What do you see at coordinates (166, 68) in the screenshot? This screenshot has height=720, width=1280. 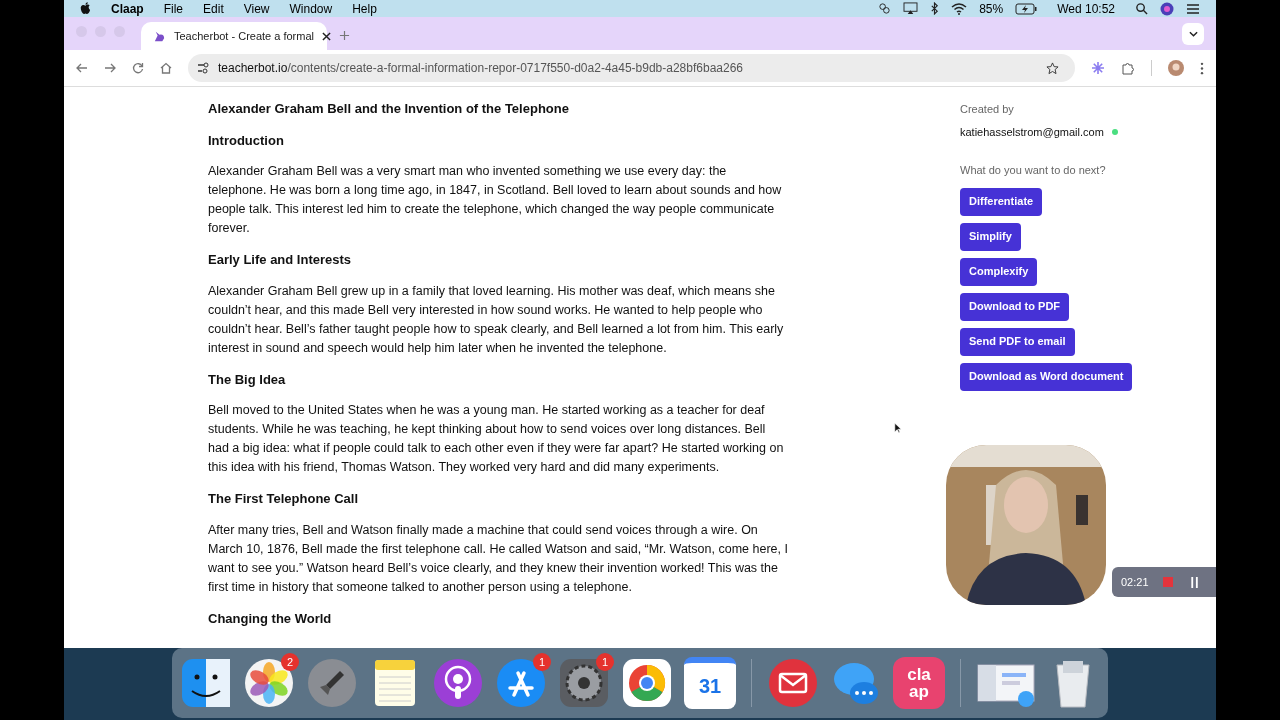 I see `home-icon` at bounding box center [166, 68].